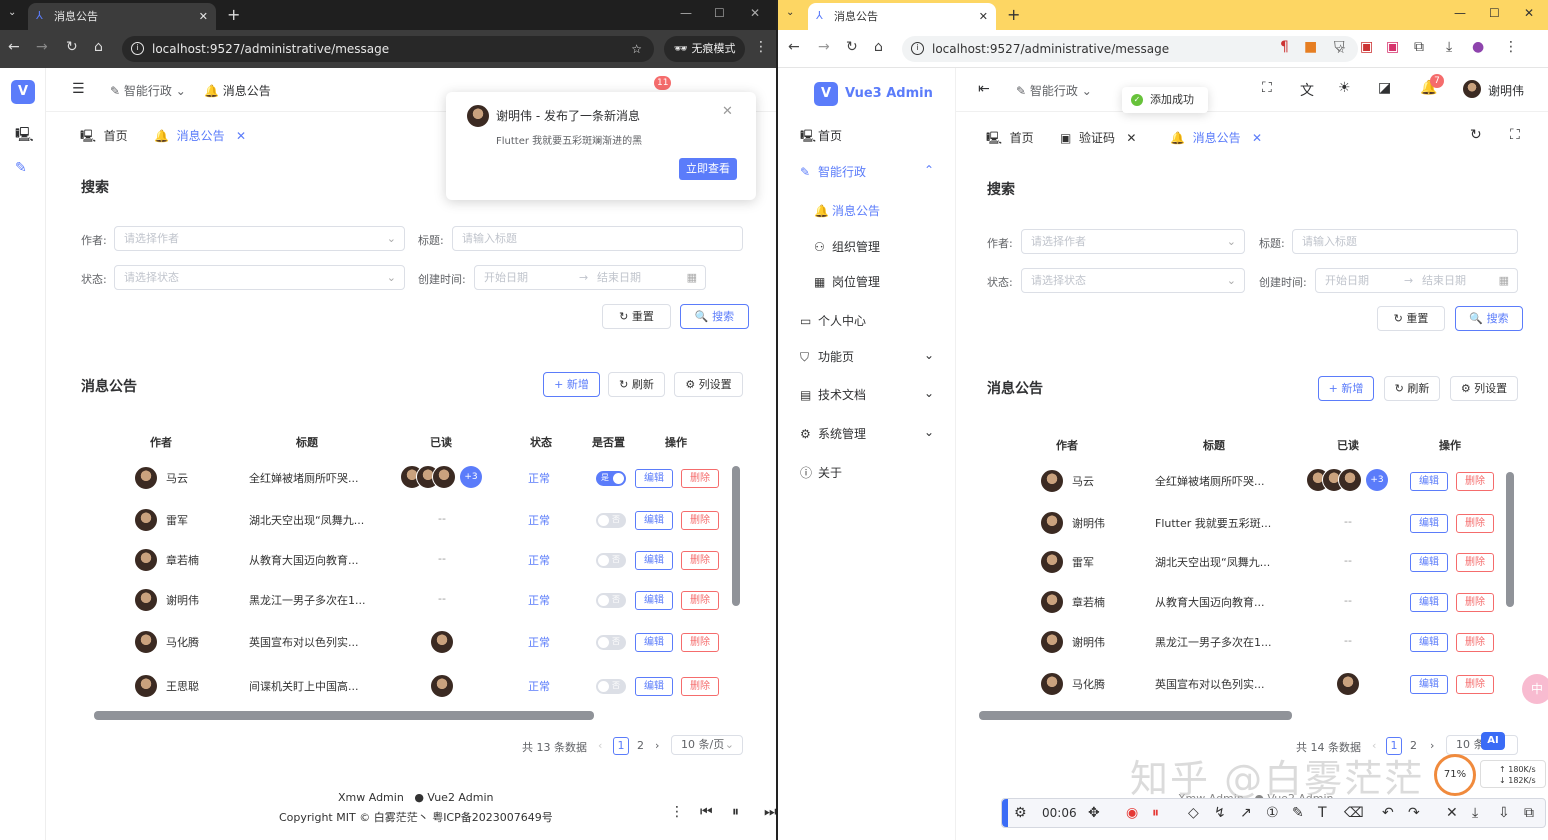 The height and width of the screenshot is (840, 1548). I want to click on vertical-scrollbar, so click(736, 536).